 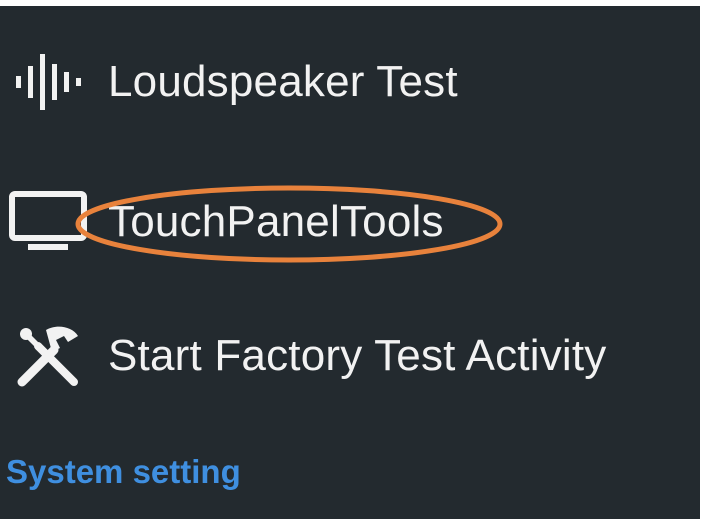 What do you see at coordinates (357, 355) in the screenshot?
I see `menu-item-label: Start Factory Test Activity` at bounding box center [357, 355].